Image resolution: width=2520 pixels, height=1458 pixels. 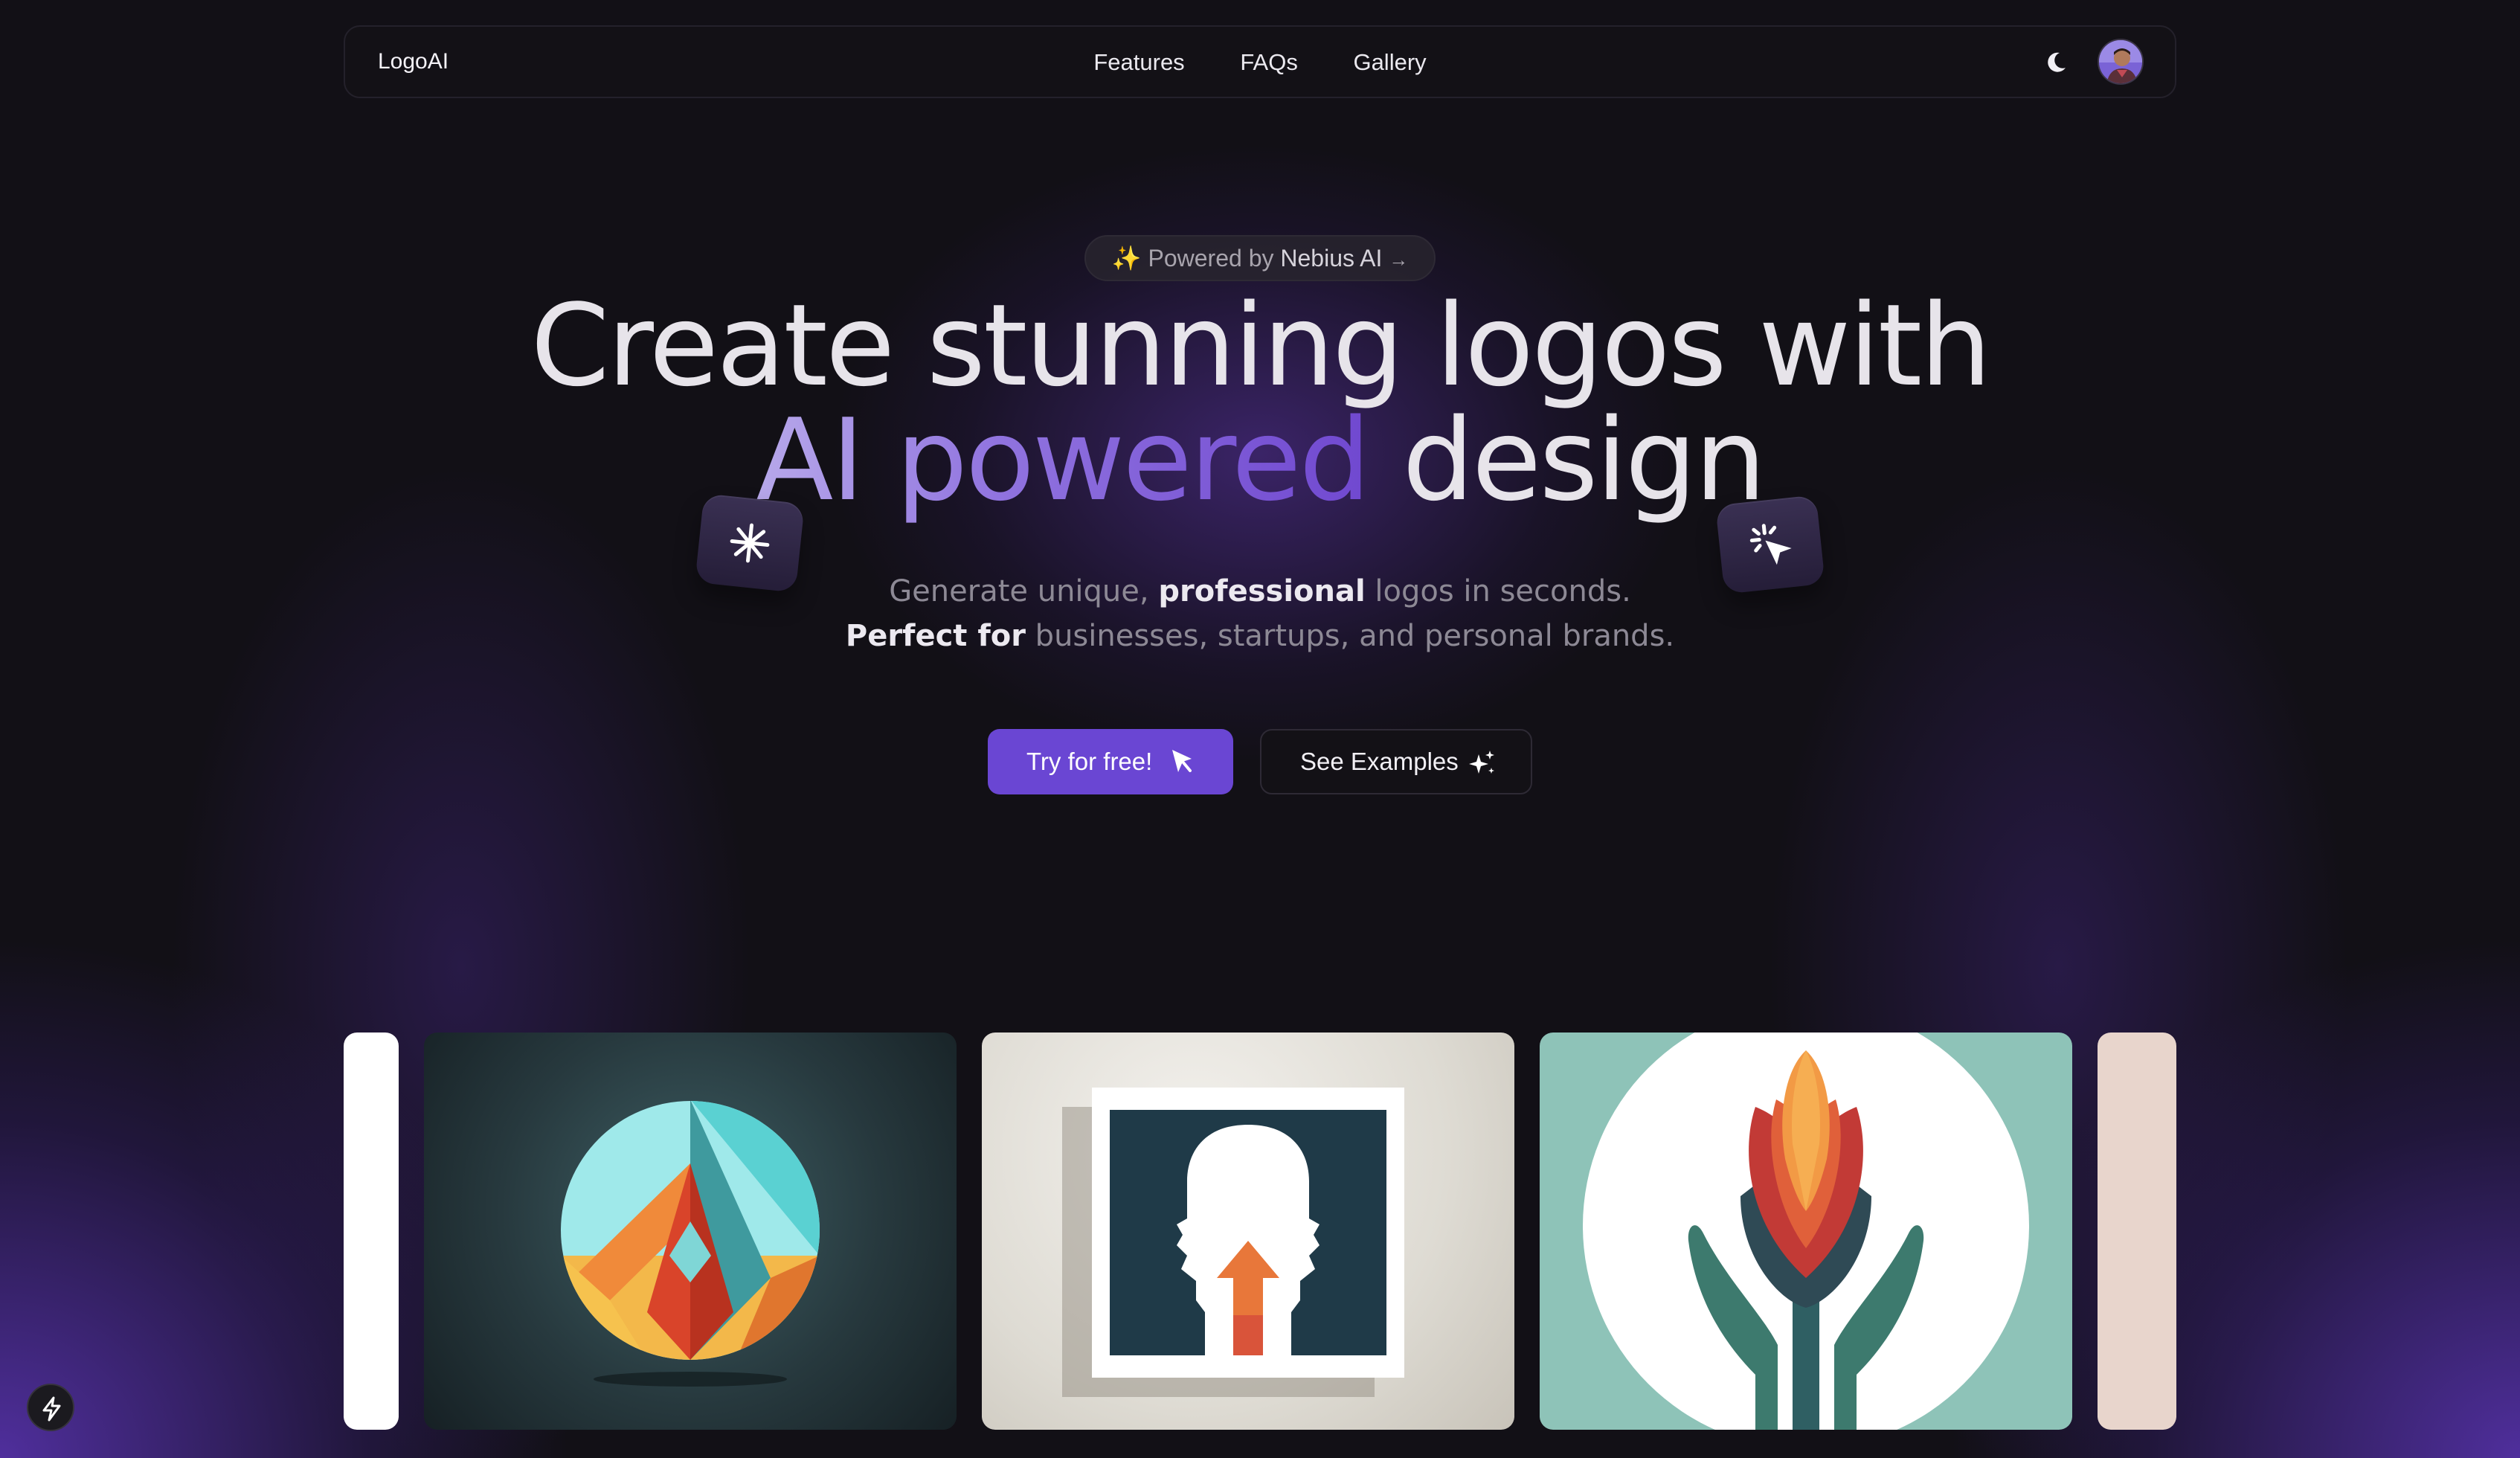 I want to click on top-navbar: LogoAI Features FAQs Gallery, so click(x=1260, y=62).